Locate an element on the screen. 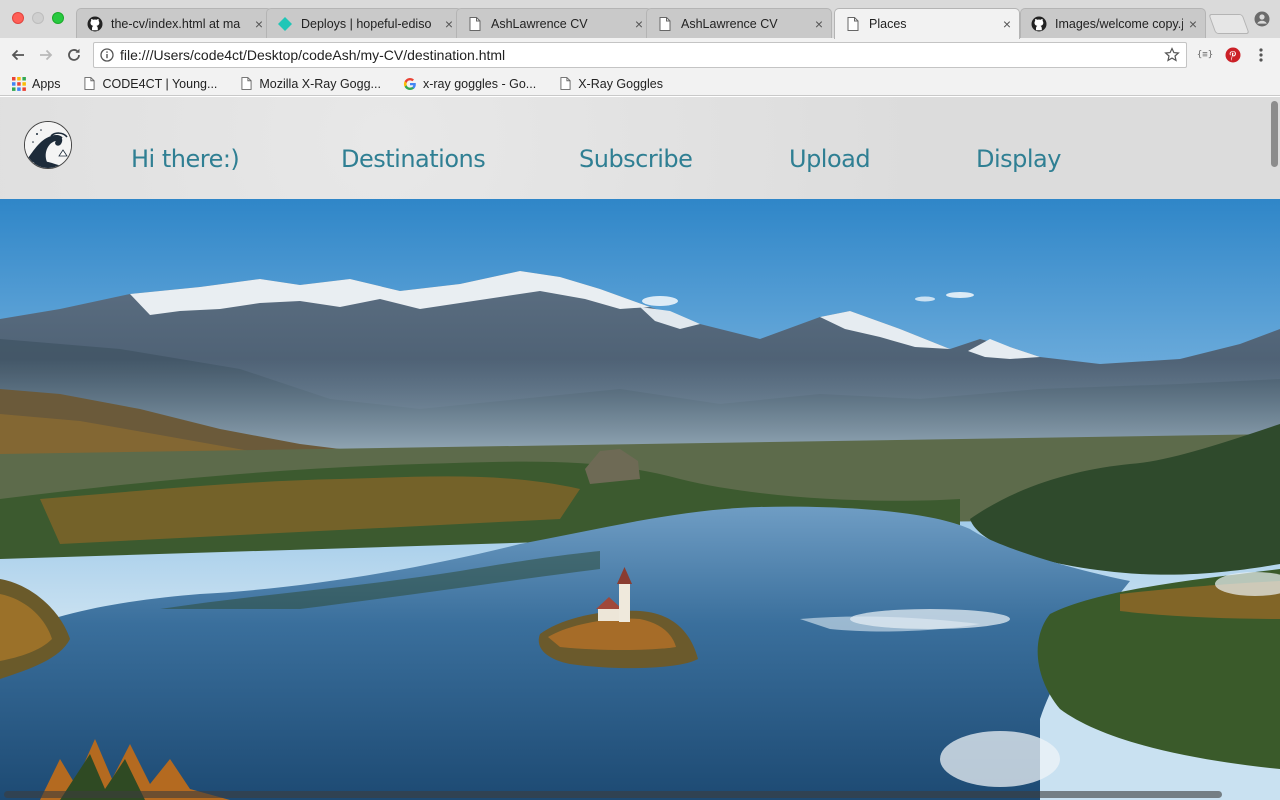 This screenshot has width=1280, height=800. bookmark-star-icon is located at coordinates (1172, 55).